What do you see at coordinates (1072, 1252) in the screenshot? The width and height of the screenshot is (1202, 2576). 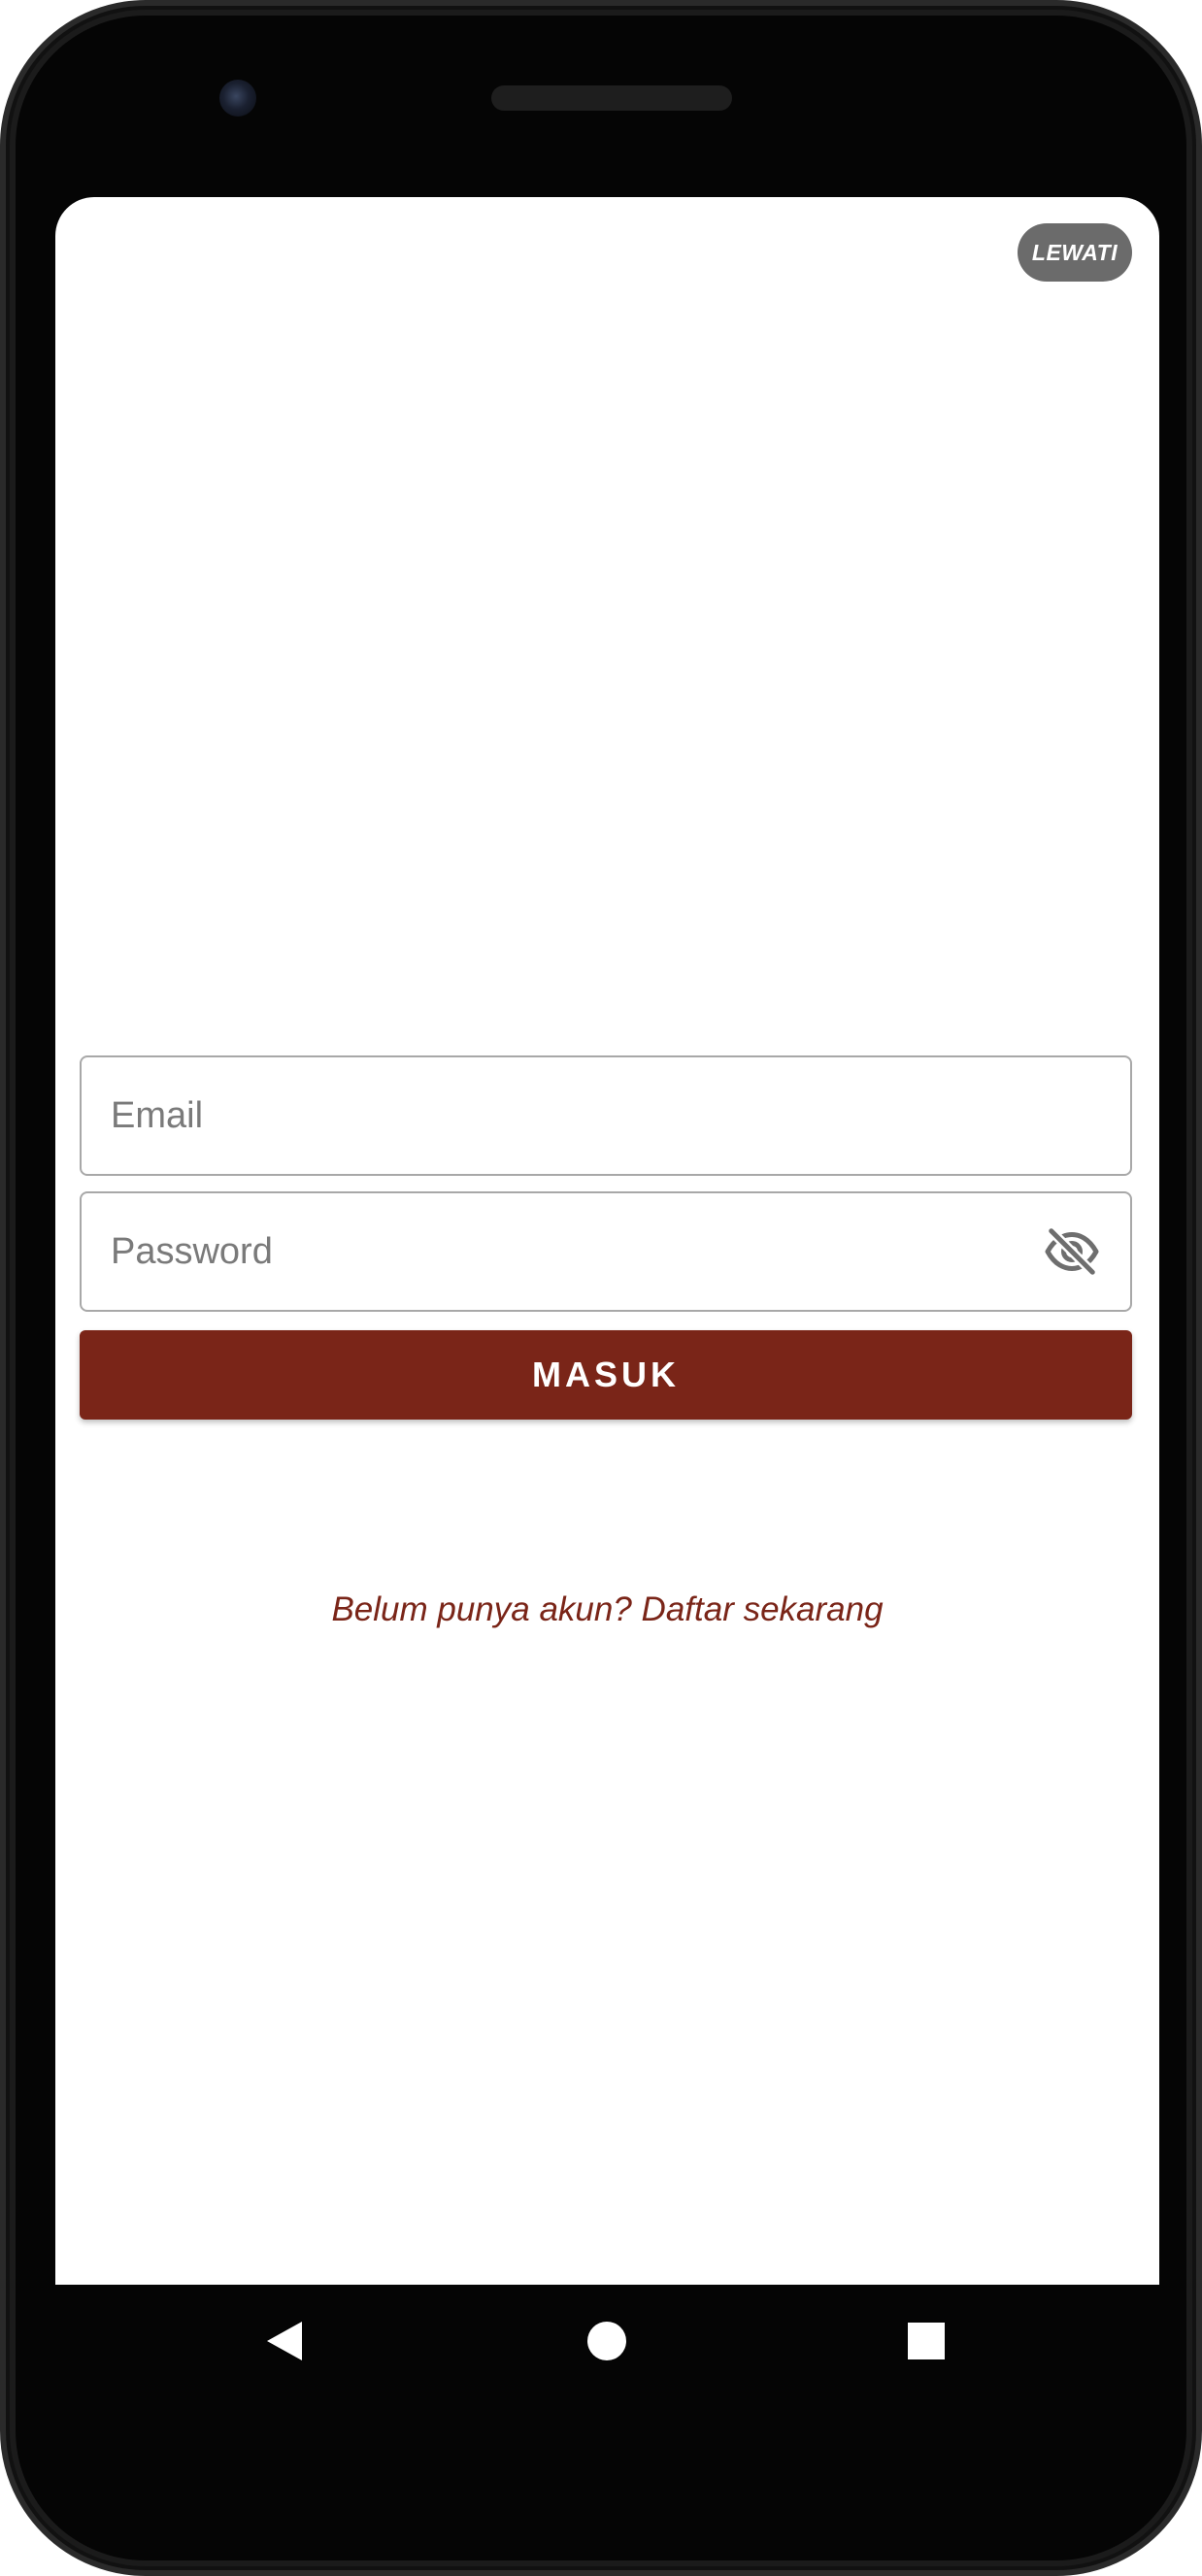 I see `eye-off-icon` at bounding box center [1072, 1252].